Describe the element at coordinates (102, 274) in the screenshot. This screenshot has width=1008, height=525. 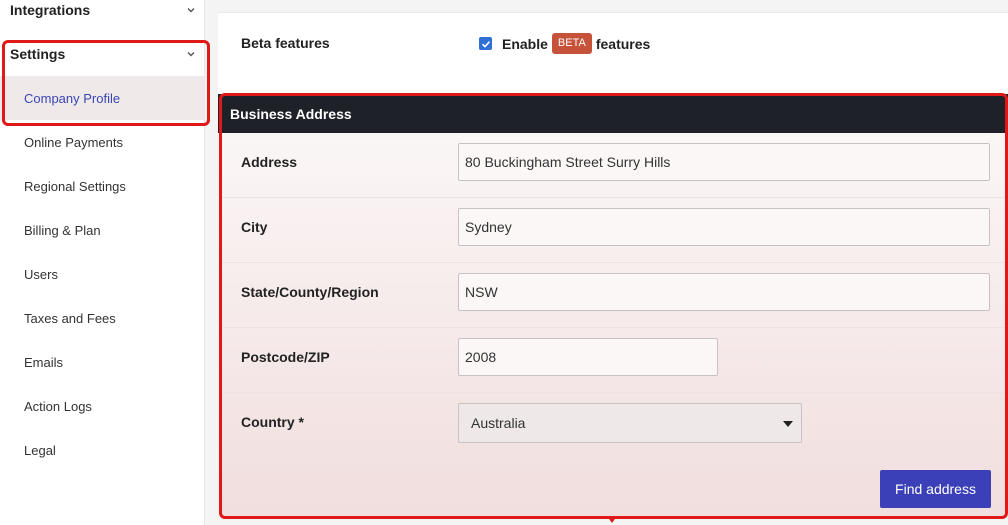
I see `sidebar-item-users: Users` at that location.